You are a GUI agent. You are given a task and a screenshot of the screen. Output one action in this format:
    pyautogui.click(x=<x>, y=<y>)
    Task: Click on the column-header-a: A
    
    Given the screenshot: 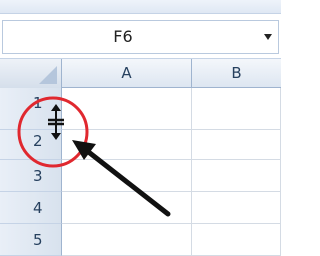 What is the action you would take?
    pyautogui.click(x=127, y=73)
    